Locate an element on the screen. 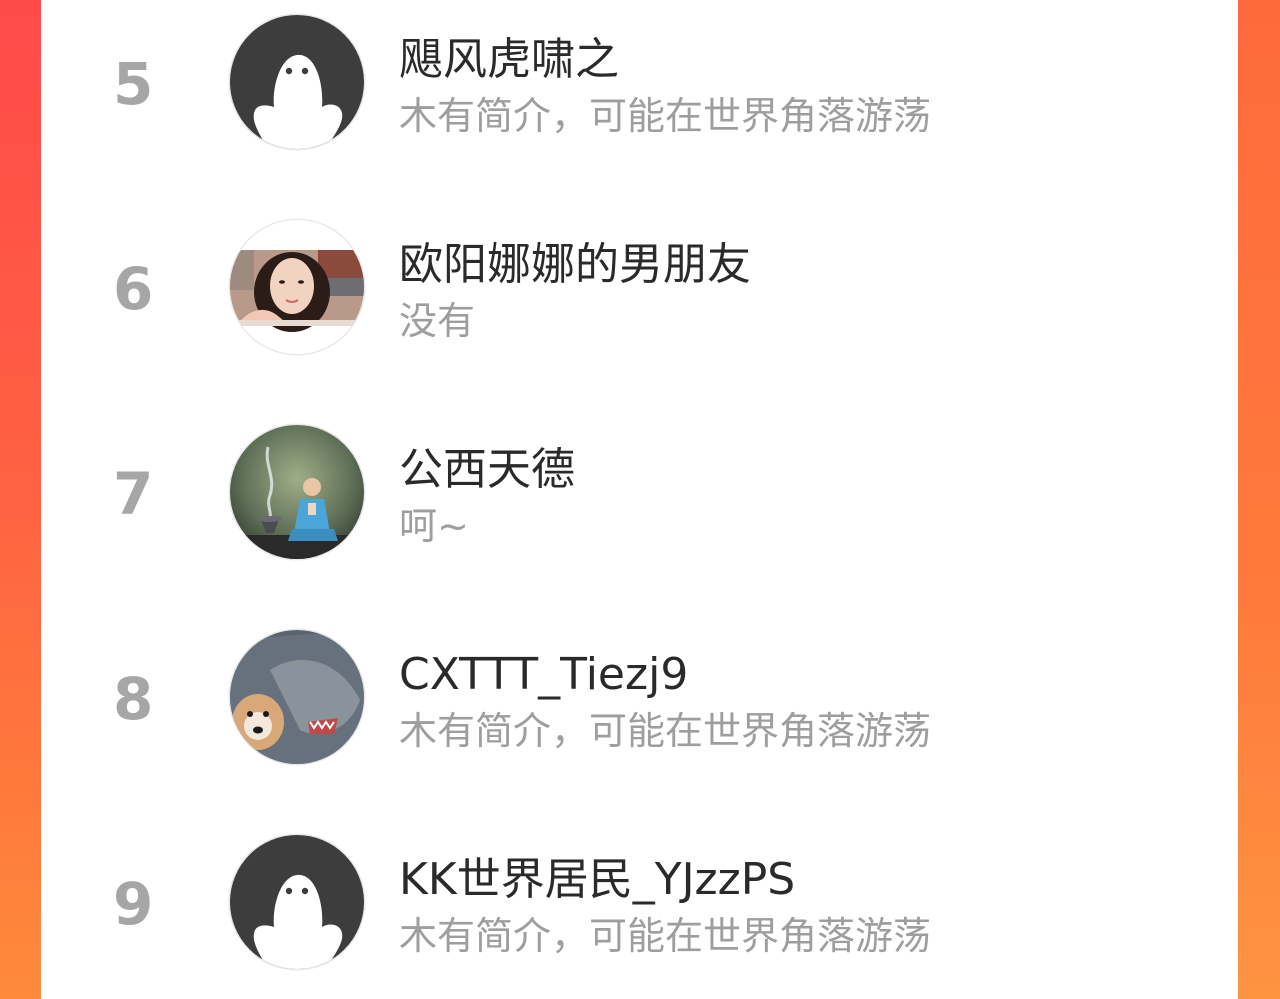 The width and height of the screenshot is (1280, 999). rank-number: 7 is located at coordinates (133, 494).